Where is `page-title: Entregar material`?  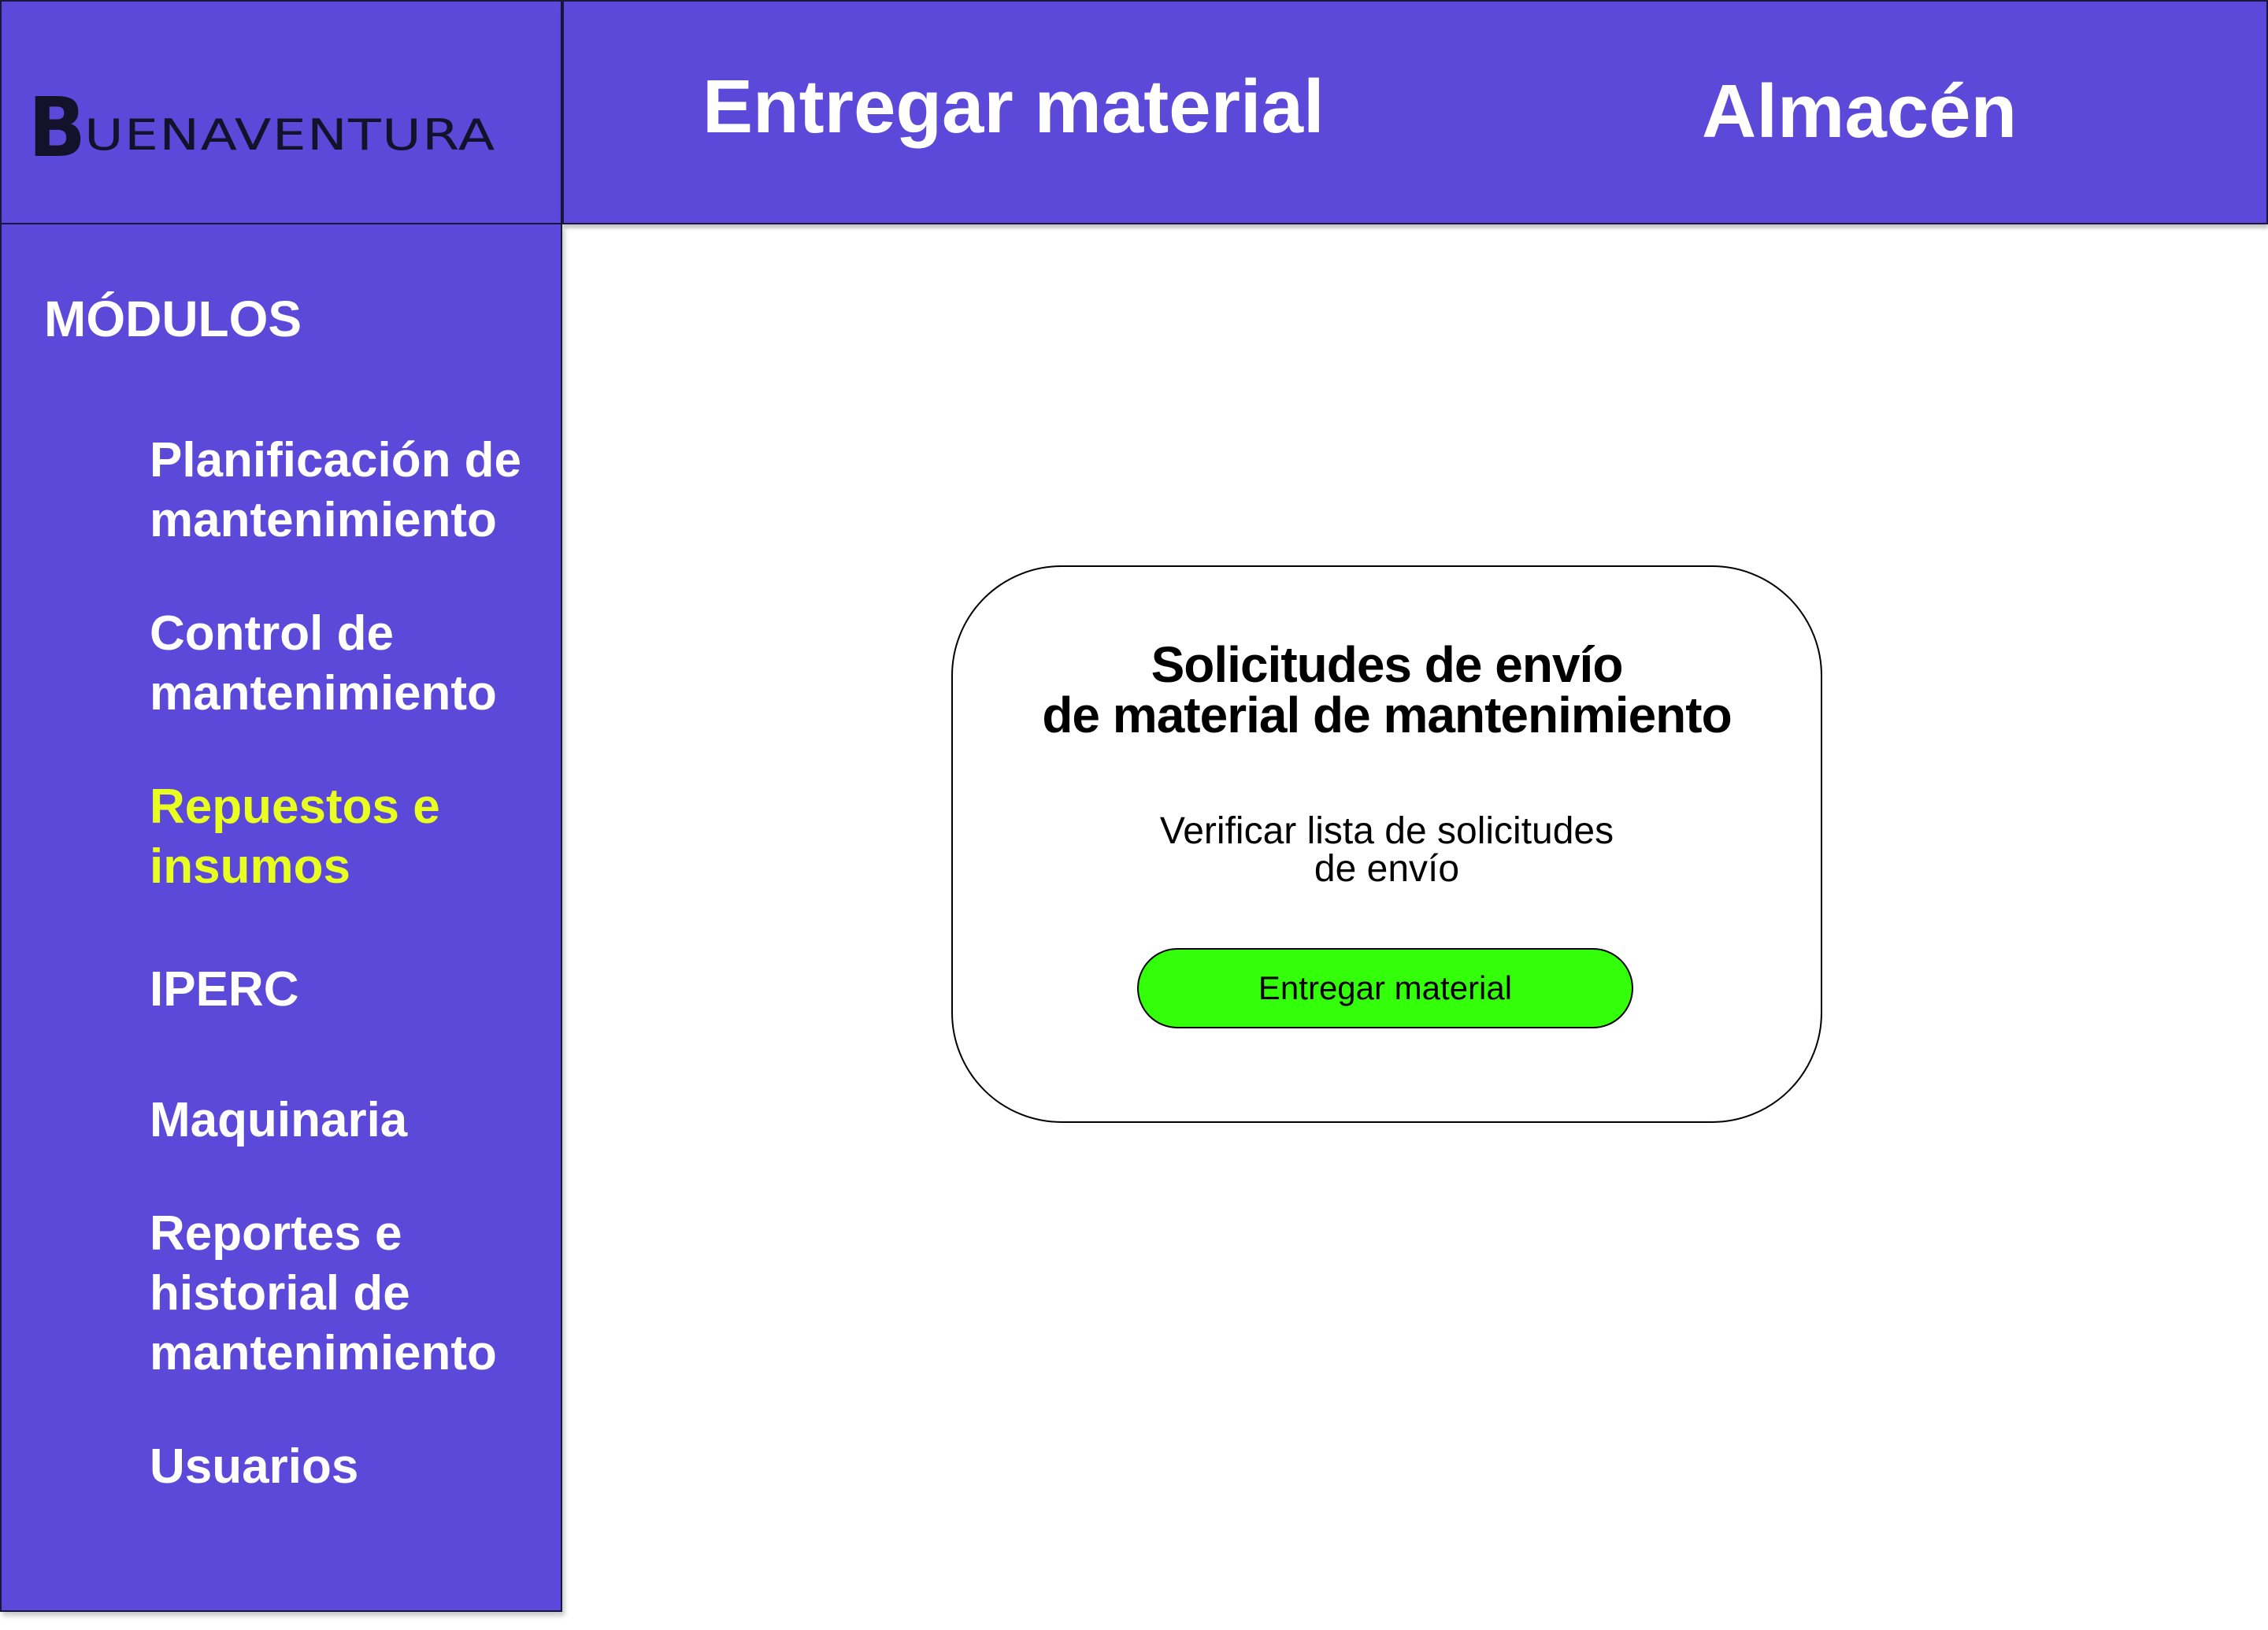
page-title: Entregar material is located at coordinates (1013, 107).